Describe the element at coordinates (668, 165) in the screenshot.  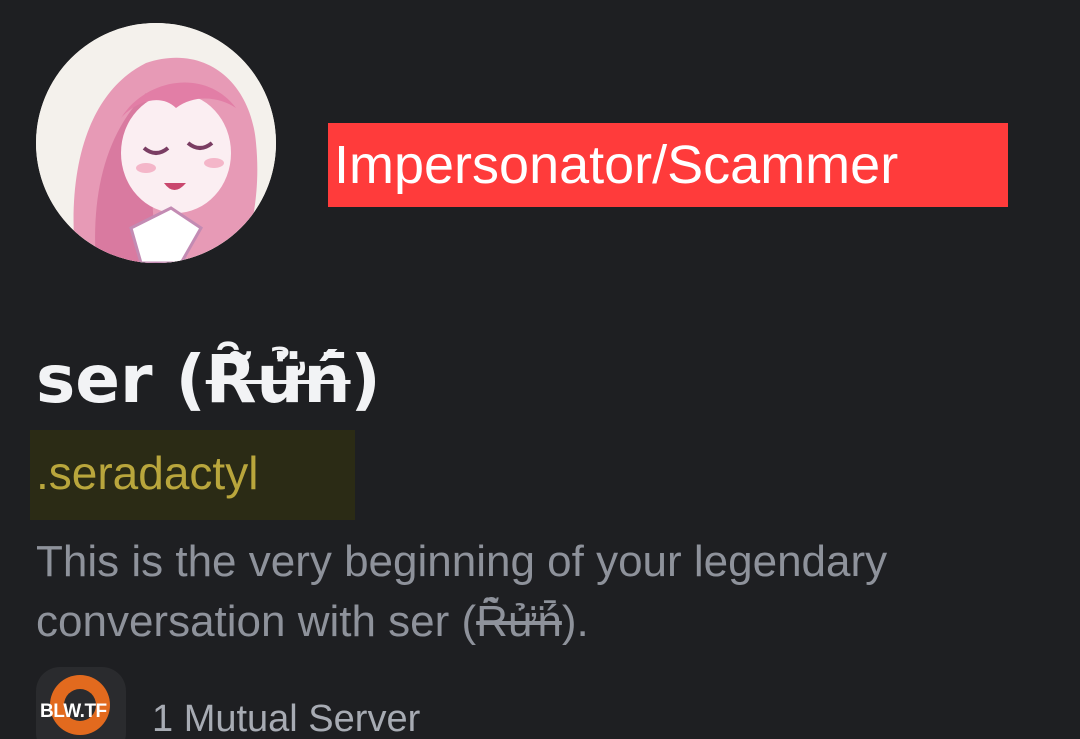
I see `impersonator-flag-label: Impersonator/Scammer` at that location.